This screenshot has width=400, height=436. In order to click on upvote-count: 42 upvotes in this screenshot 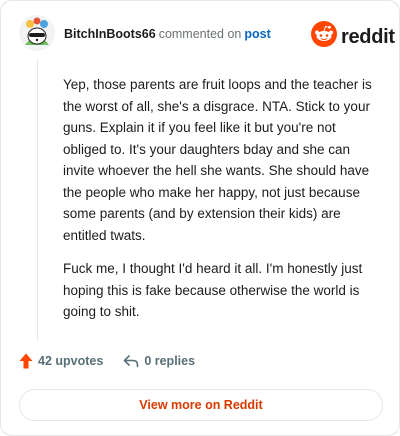, I will do `click(71, 361)`.